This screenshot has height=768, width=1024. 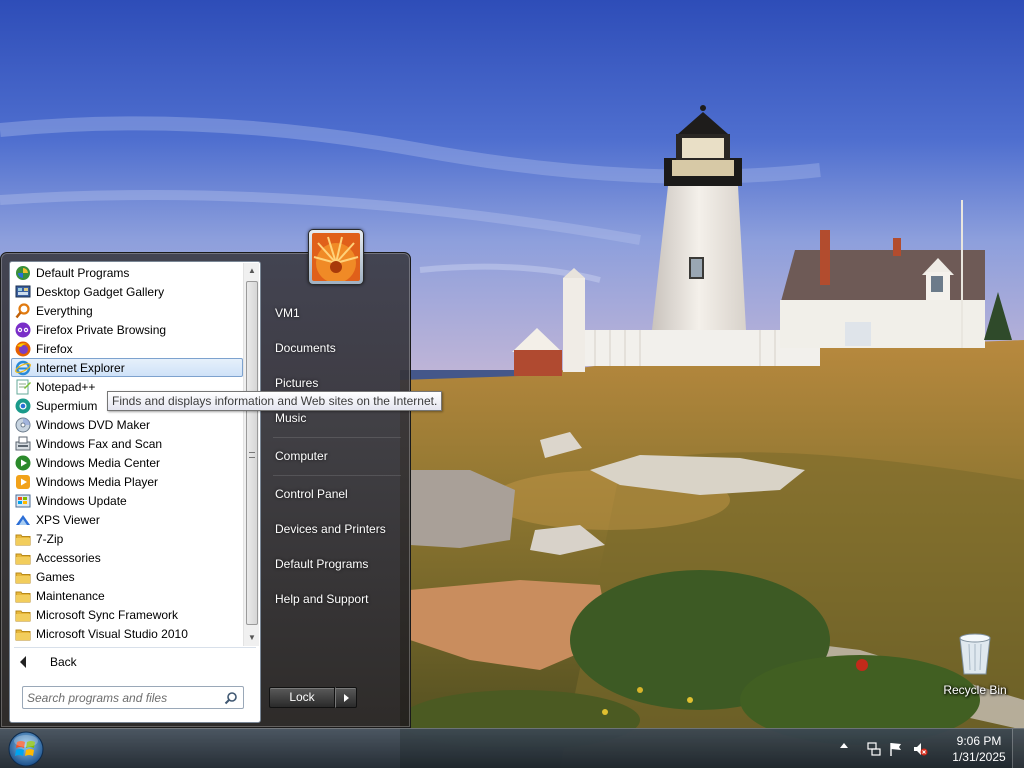 What do you see at coordinates (23, 291) in the screenshot?
I see `gadget-gallery-icon` at bounding box center [23, 291].